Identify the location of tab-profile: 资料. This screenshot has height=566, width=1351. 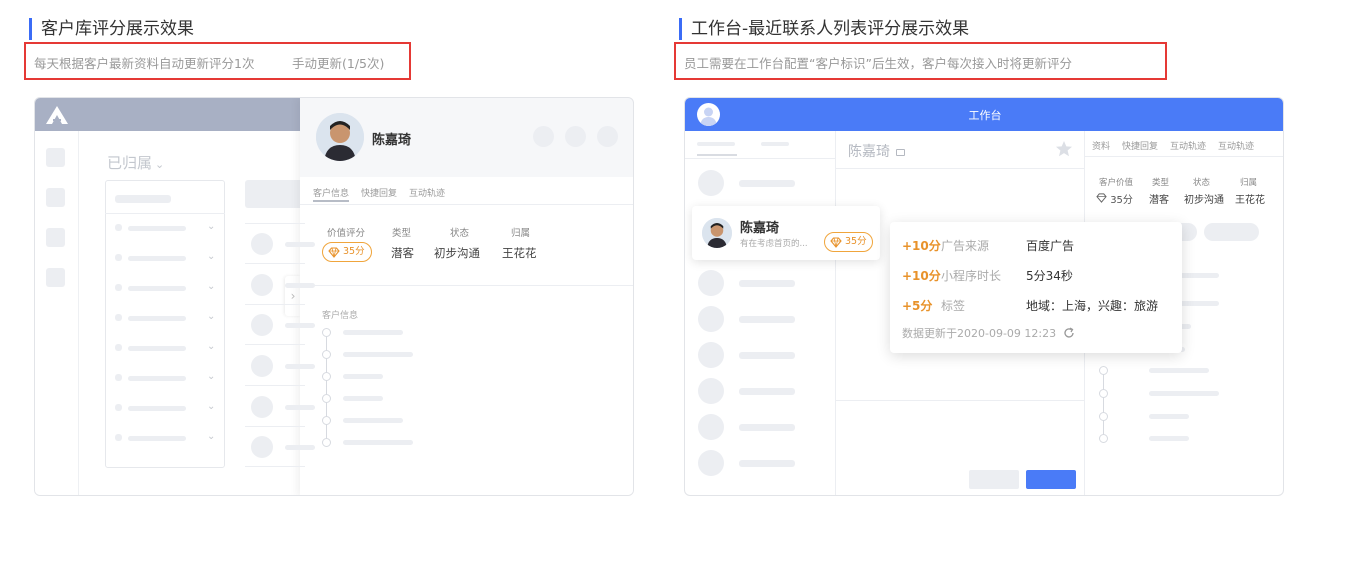
(1101, 145).